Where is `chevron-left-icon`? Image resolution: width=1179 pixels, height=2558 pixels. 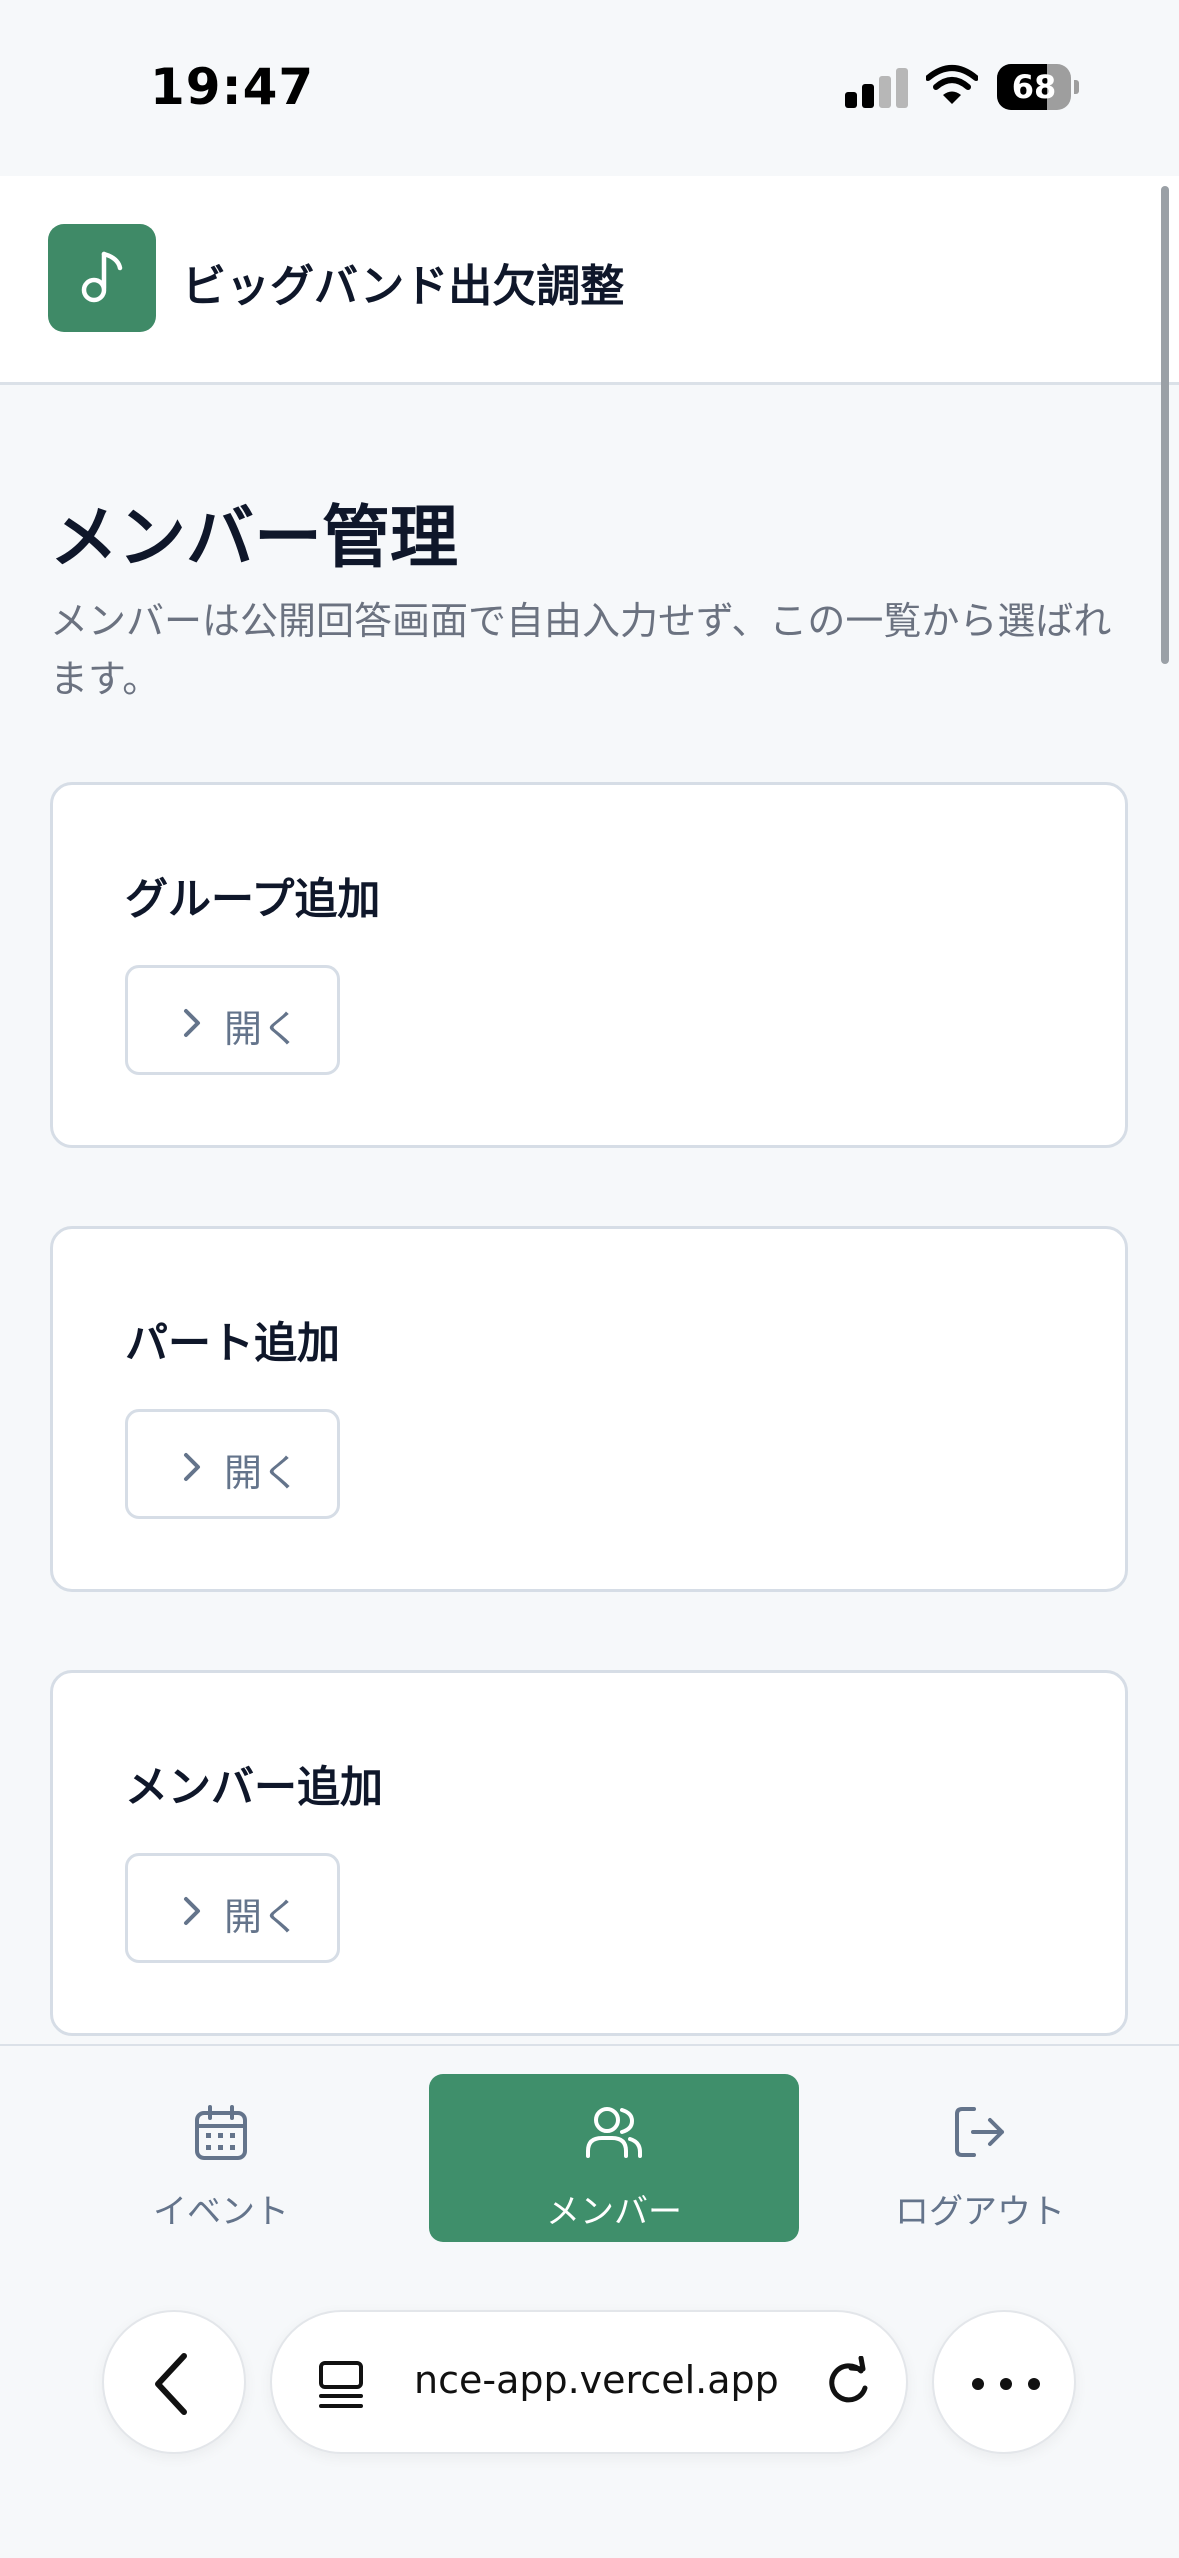 chevron-left-icon is located at coordinates (171, 2384).